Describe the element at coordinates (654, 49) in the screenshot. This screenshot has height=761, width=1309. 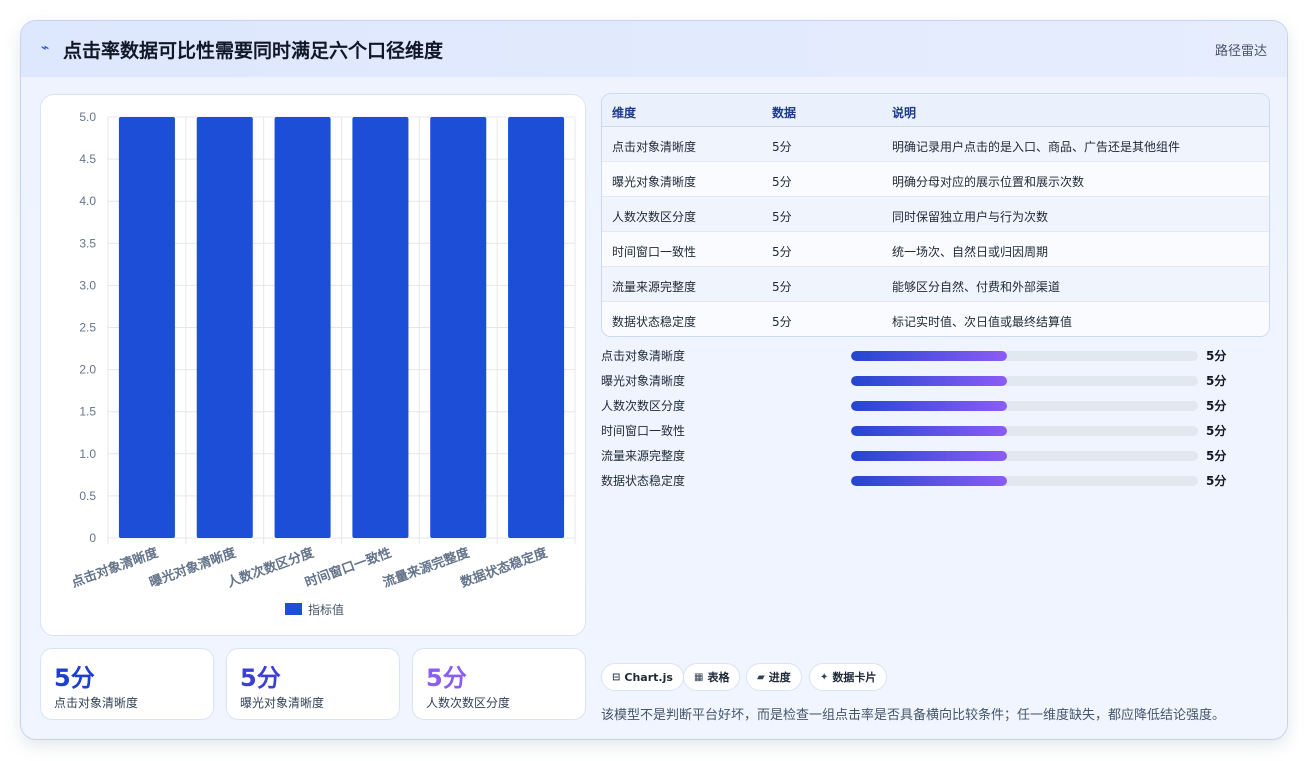
I see `header-bar: ⌁ 点击率数据可比性需要同时满足六个口径维度 路径雷达` at that location.